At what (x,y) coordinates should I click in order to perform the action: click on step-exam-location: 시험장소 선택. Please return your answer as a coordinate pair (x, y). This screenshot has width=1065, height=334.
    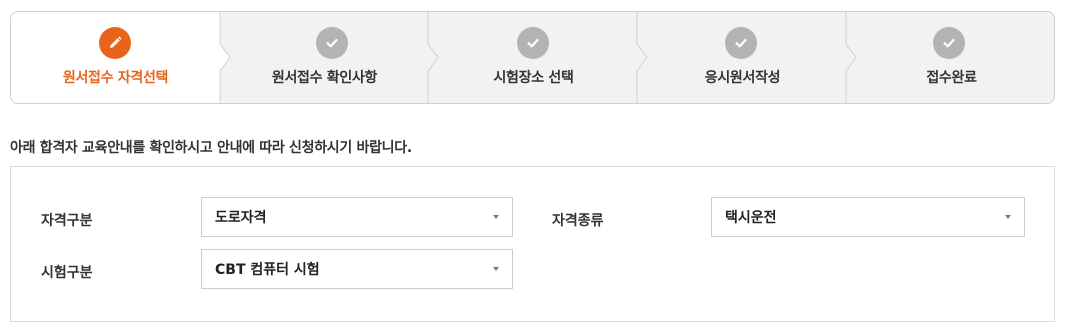
    Looking at the image, I should click on (533, 57).